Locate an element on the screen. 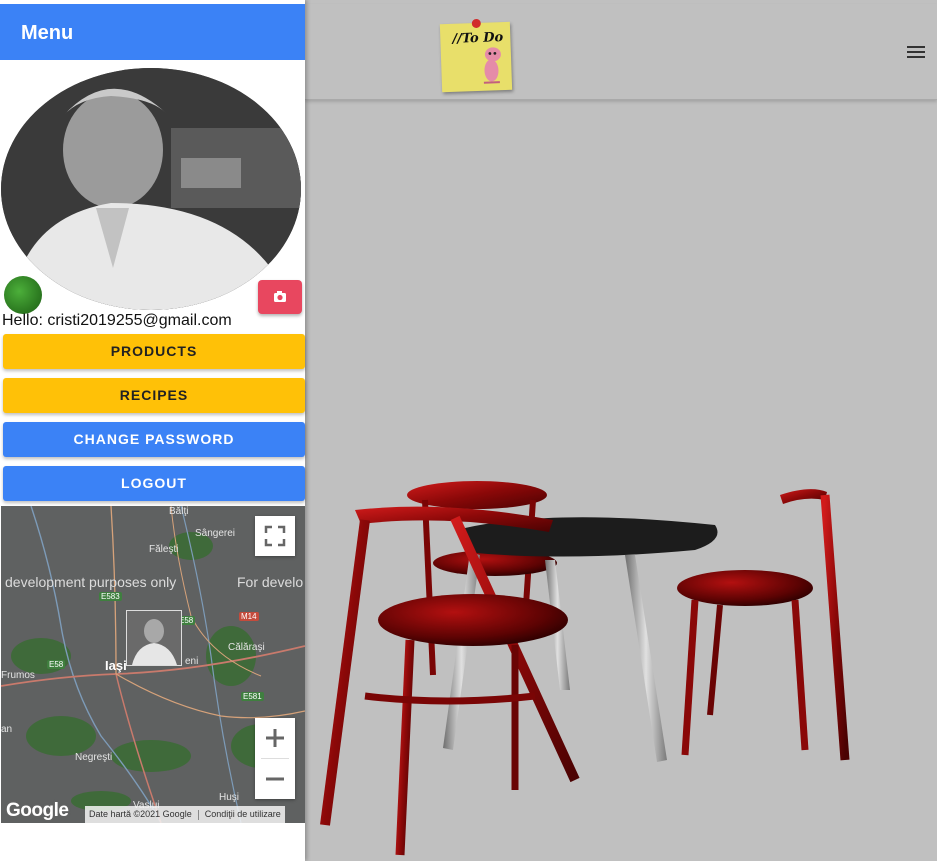 The image size is (937, 861). products-button: PRODUCTS is located at coordinates (154, 351).